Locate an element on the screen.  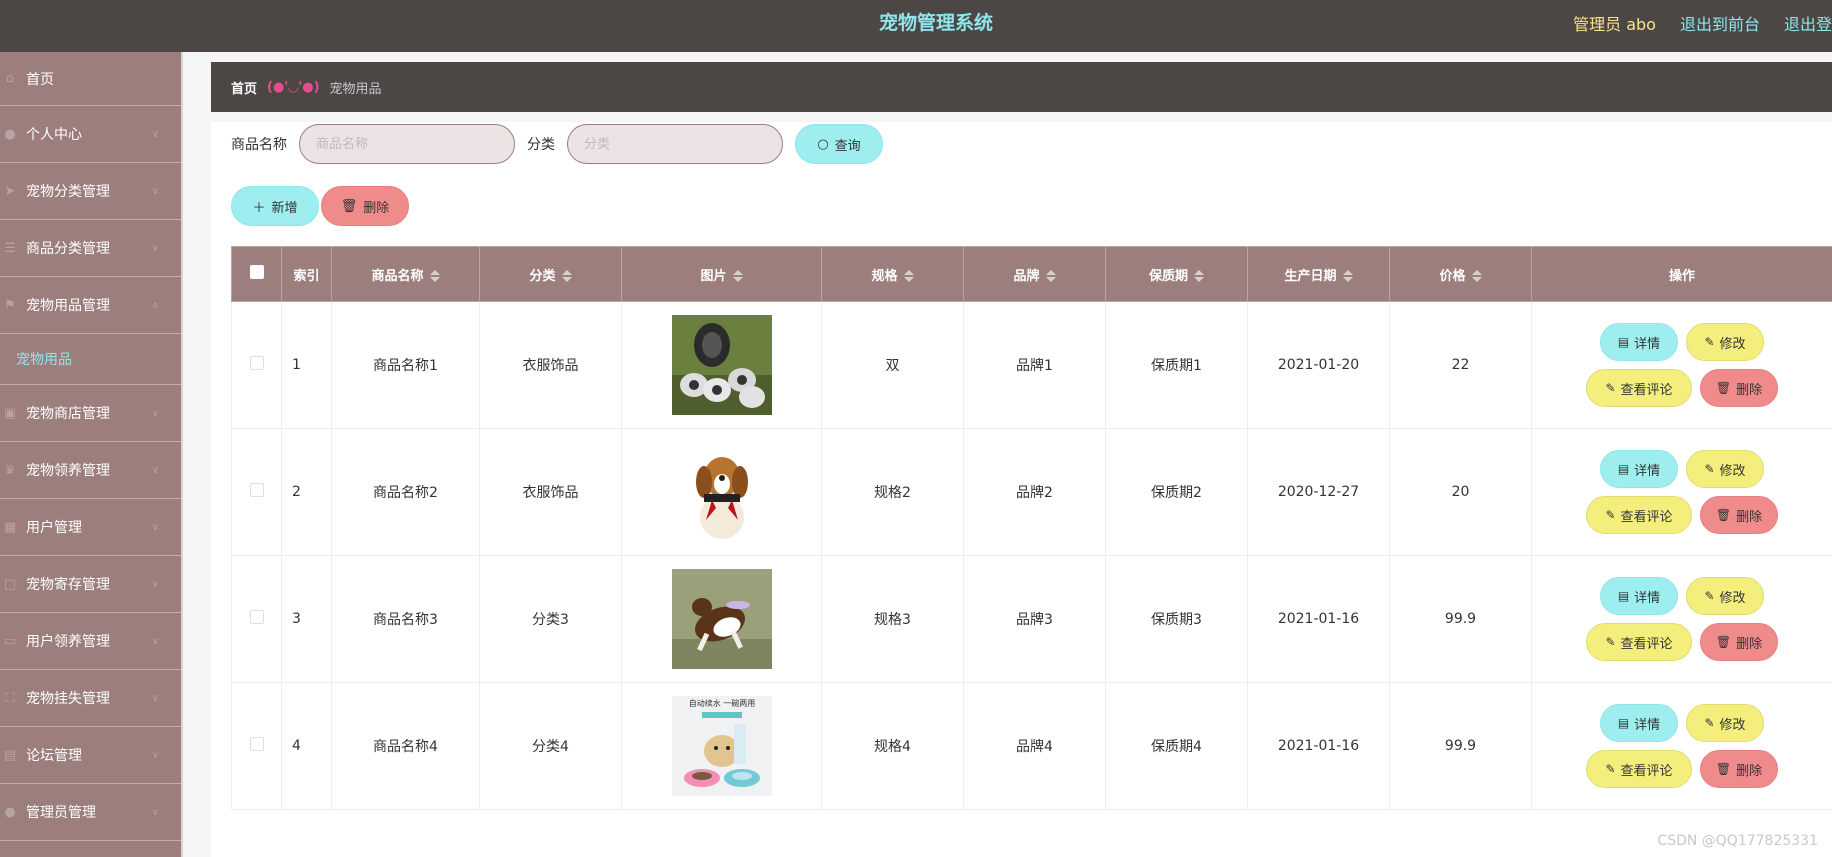
sidebar-item-forum: ▤ 论坛管理 ∨ is located at coordinates (90, 755).